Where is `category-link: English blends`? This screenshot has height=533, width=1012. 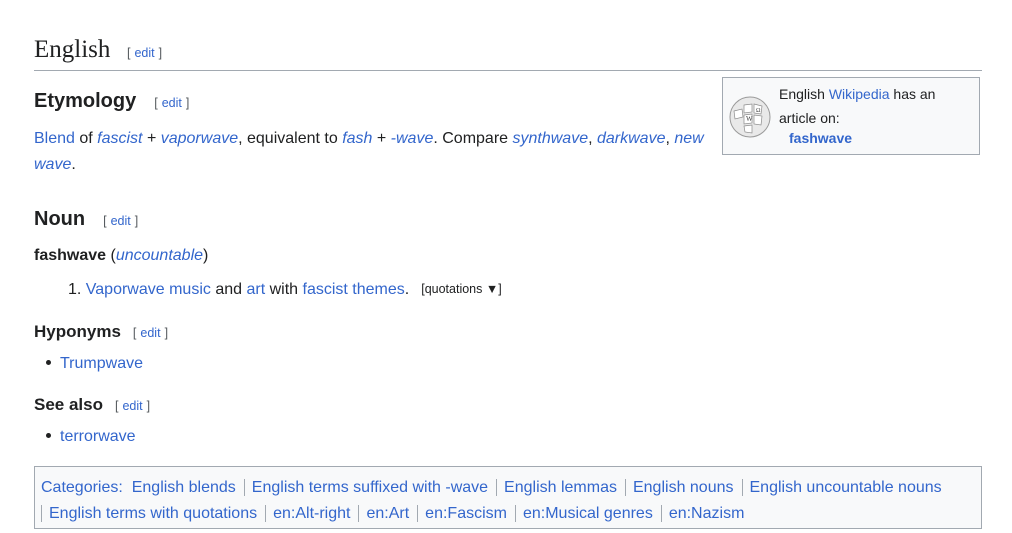 category-link: English blends is located at coordinates (184, 487).